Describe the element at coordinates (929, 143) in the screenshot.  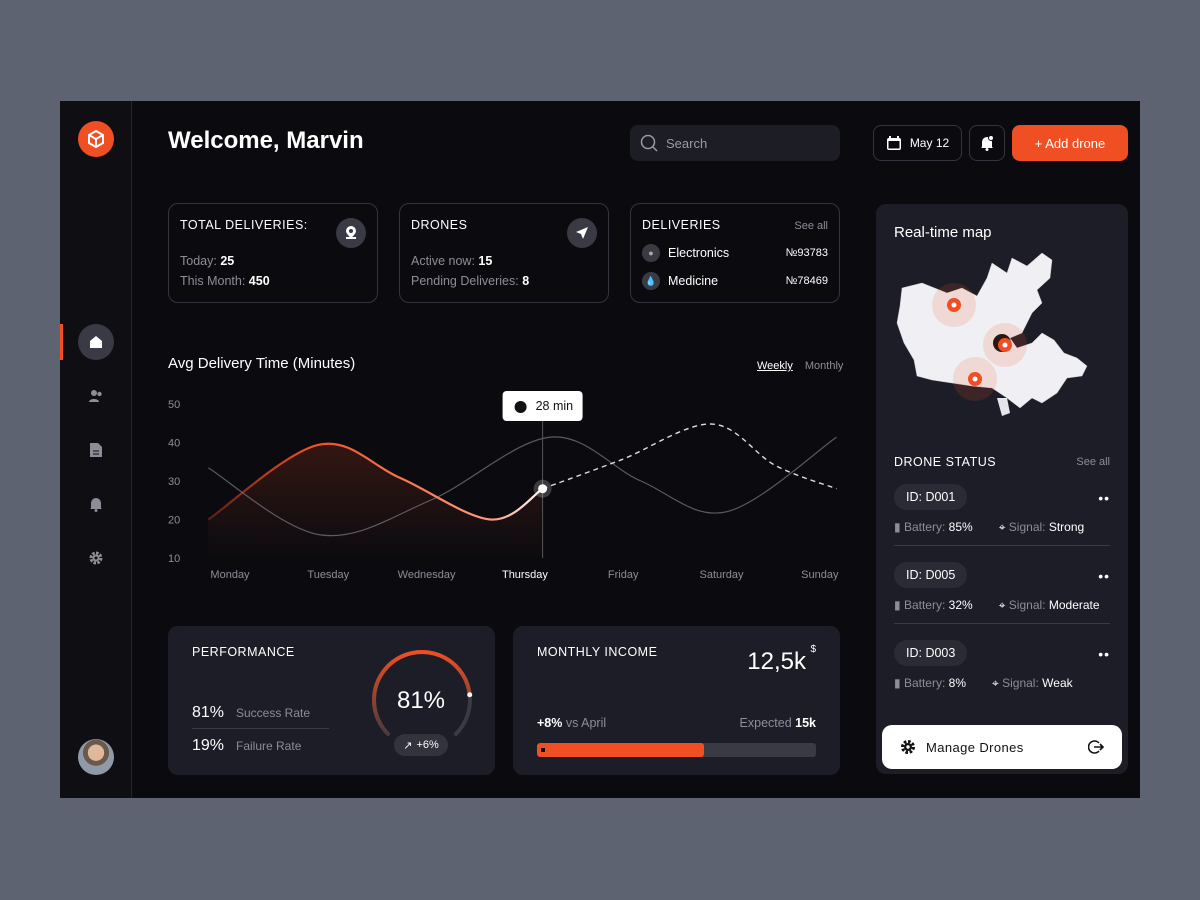
I see `date-label: May 12` at that location.